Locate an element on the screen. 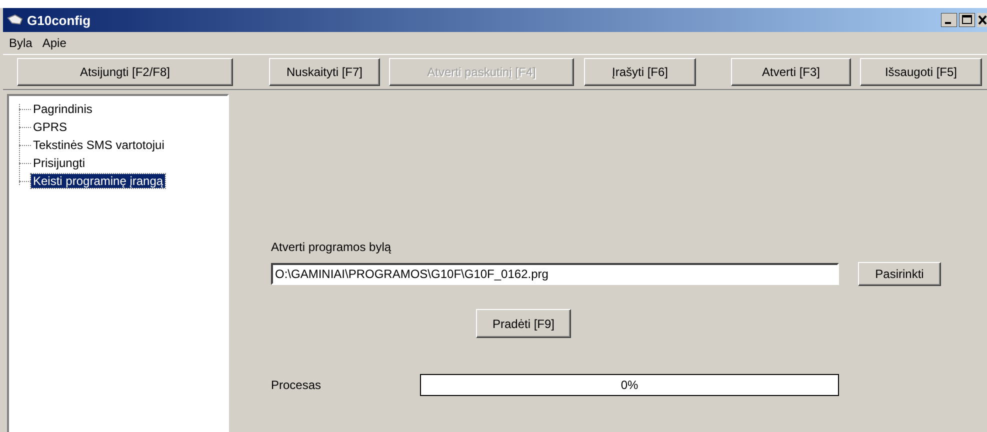  toolbar-button: Išsaugoti [F5] is located at coordinates (921, 72).